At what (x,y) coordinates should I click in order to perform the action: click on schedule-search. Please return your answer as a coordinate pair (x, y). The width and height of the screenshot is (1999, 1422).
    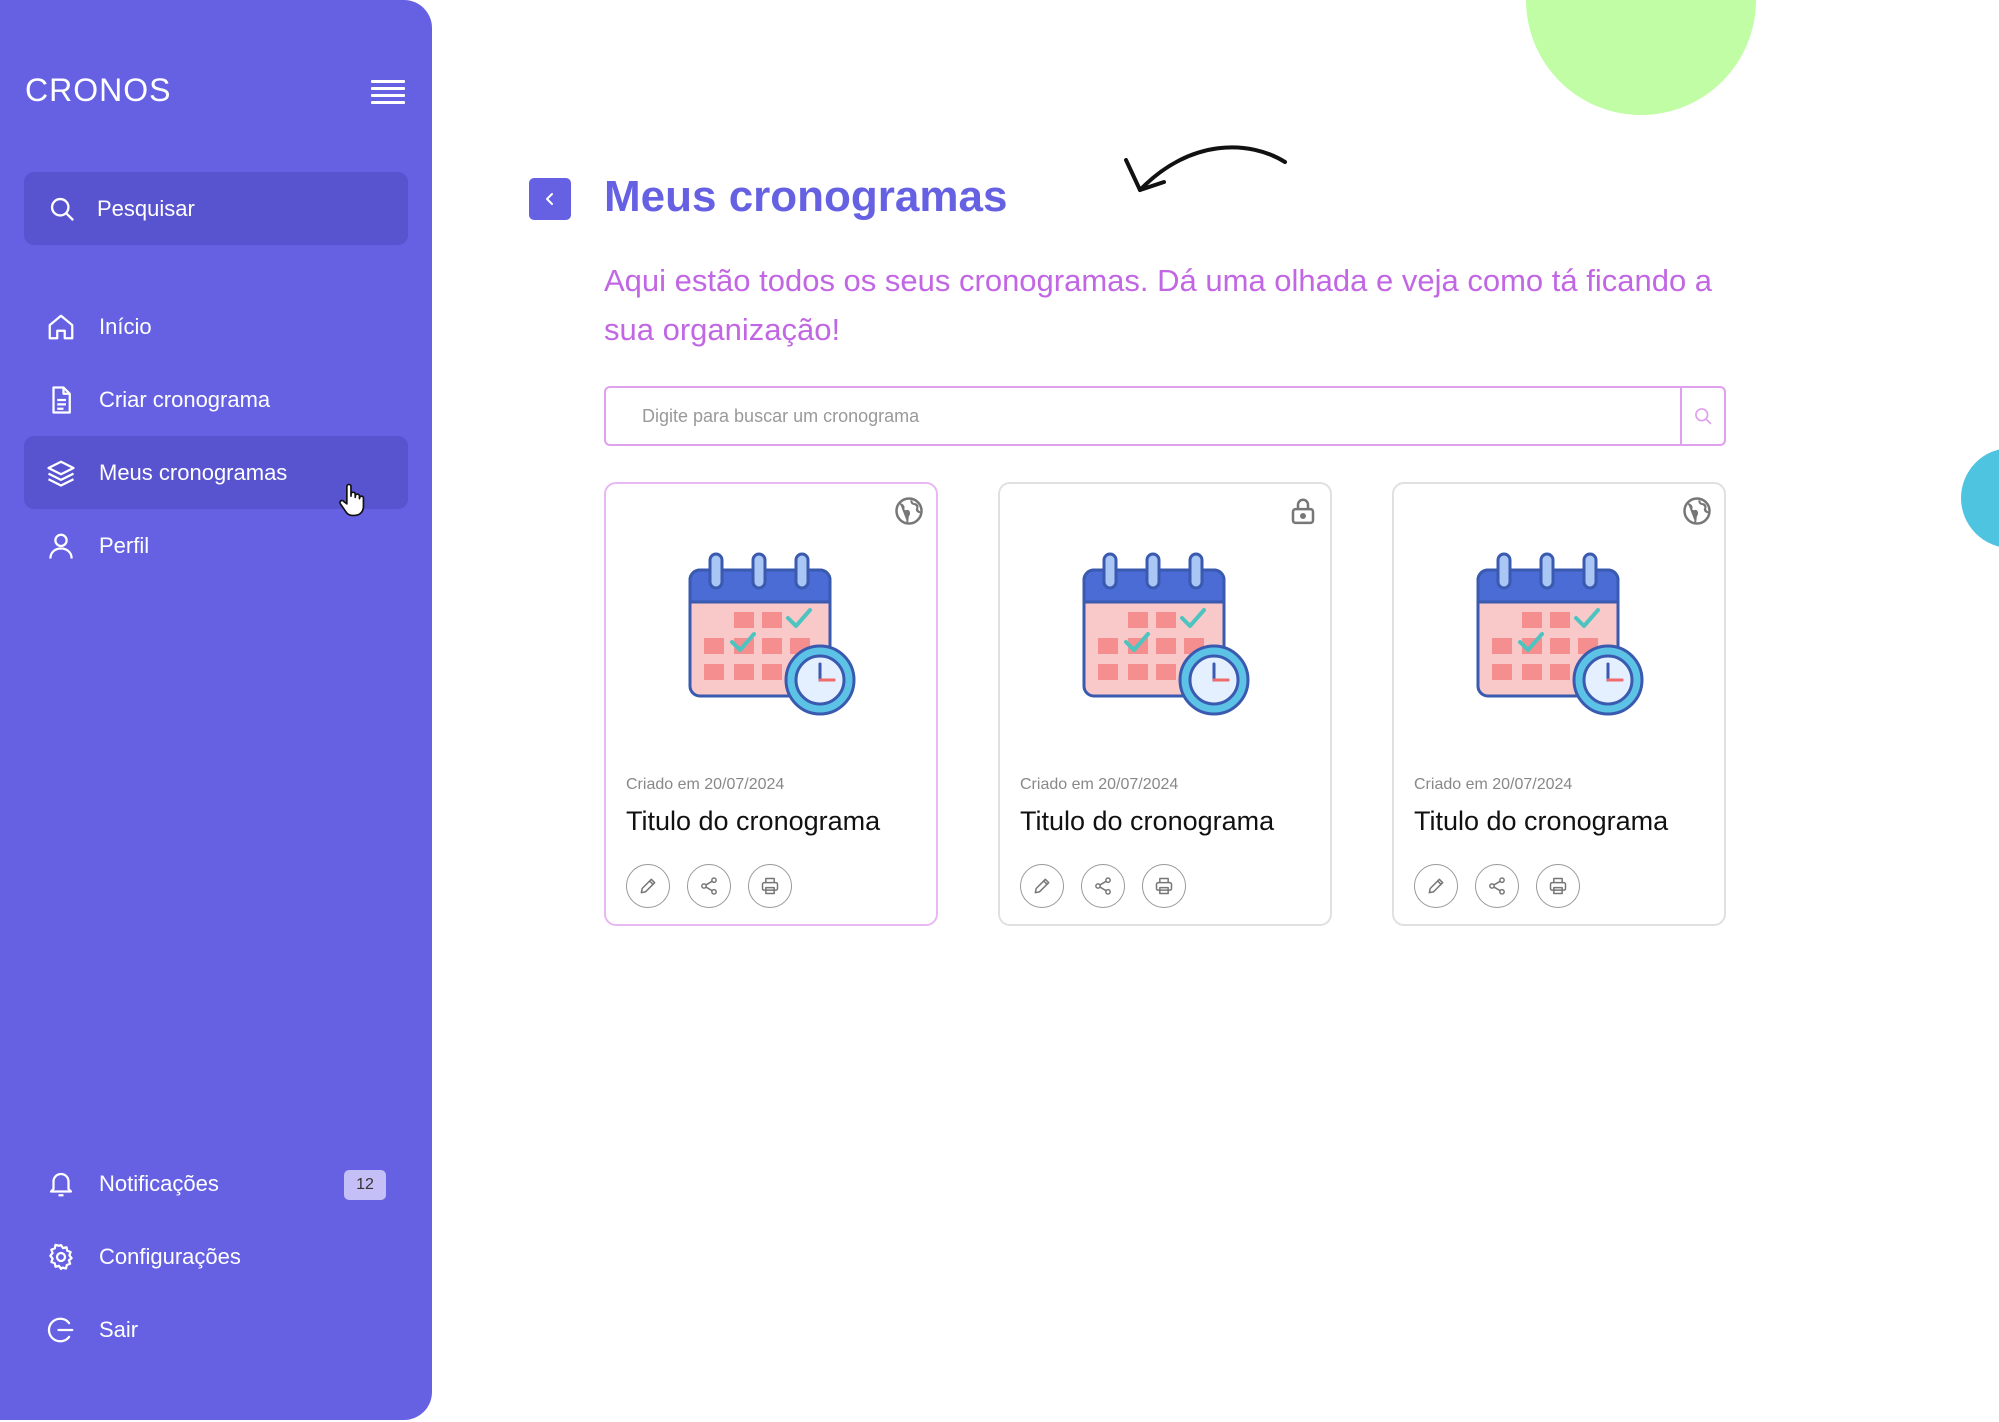
    Looking at the image, I should click on (1165, 416).